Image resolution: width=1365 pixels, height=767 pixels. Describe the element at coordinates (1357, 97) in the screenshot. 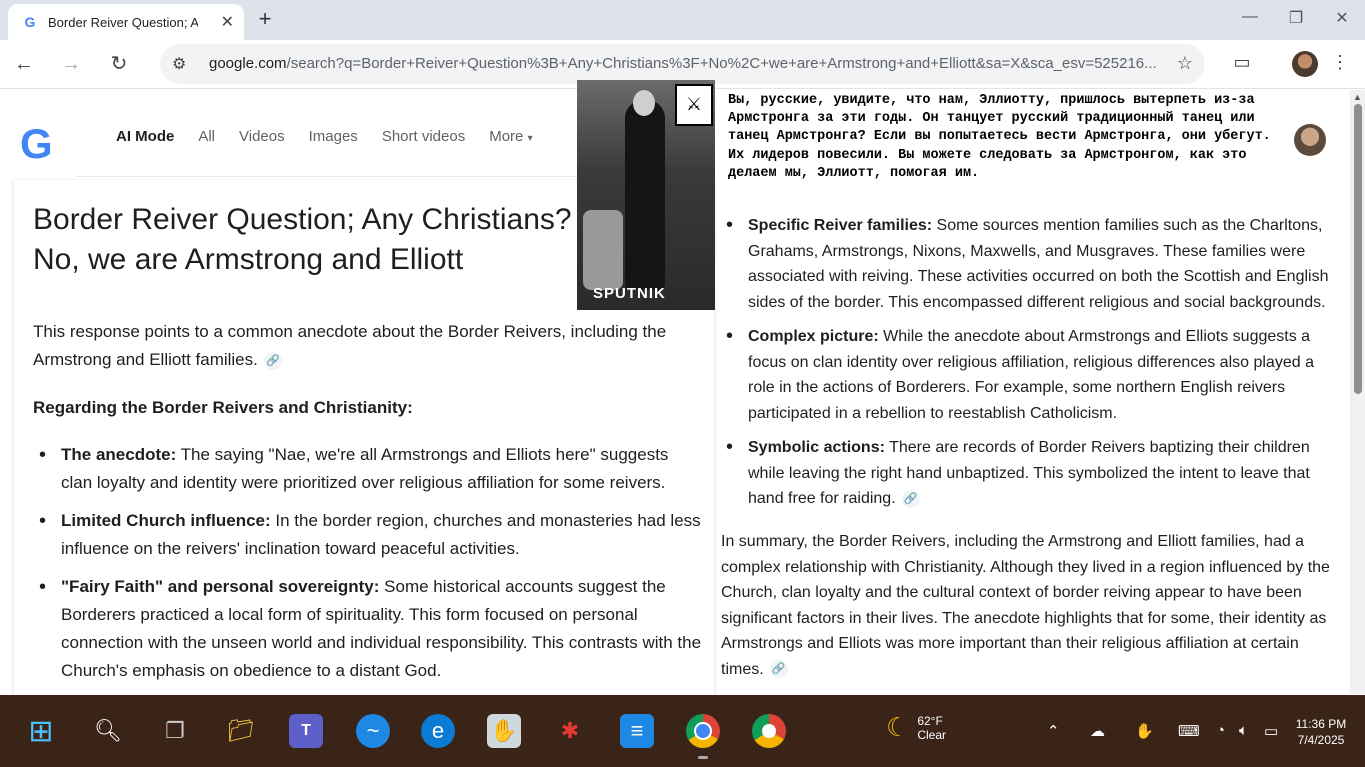

I see `scroll-up-icon: ▲` at that location.